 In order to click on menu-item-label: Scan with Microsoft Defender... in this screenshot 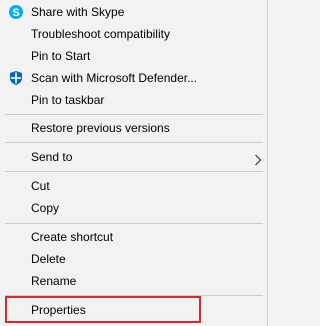, I will do `click(114, 78)`.